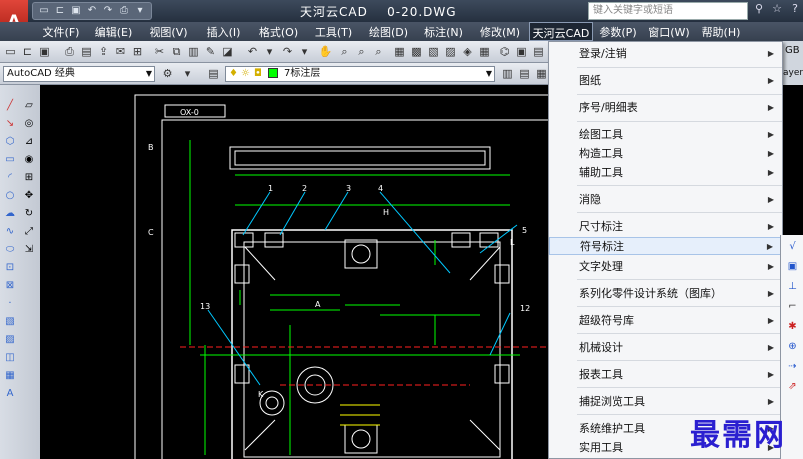  What do you see at coordinates (484, 51) in the screenshot?
I see `calculator-icon: ▦` at bounding box center [484, 51].